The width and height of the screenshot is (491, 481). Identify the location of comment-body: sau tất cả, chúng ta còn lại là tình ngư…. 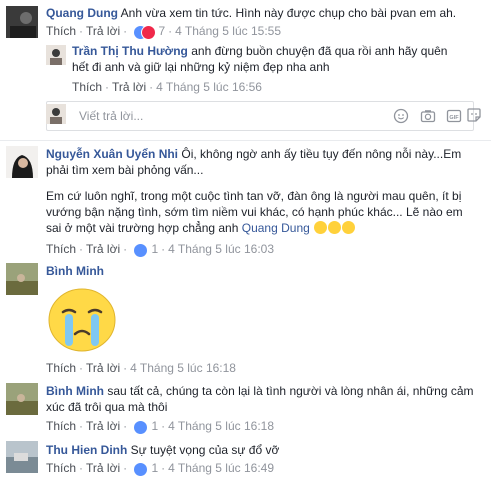
(290, 391).